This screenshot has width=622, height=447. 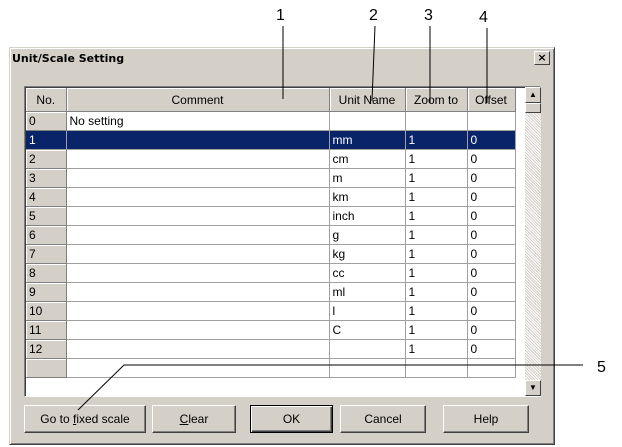 I want to click on cell-unit-name: cm, so click(x=367, y=159).